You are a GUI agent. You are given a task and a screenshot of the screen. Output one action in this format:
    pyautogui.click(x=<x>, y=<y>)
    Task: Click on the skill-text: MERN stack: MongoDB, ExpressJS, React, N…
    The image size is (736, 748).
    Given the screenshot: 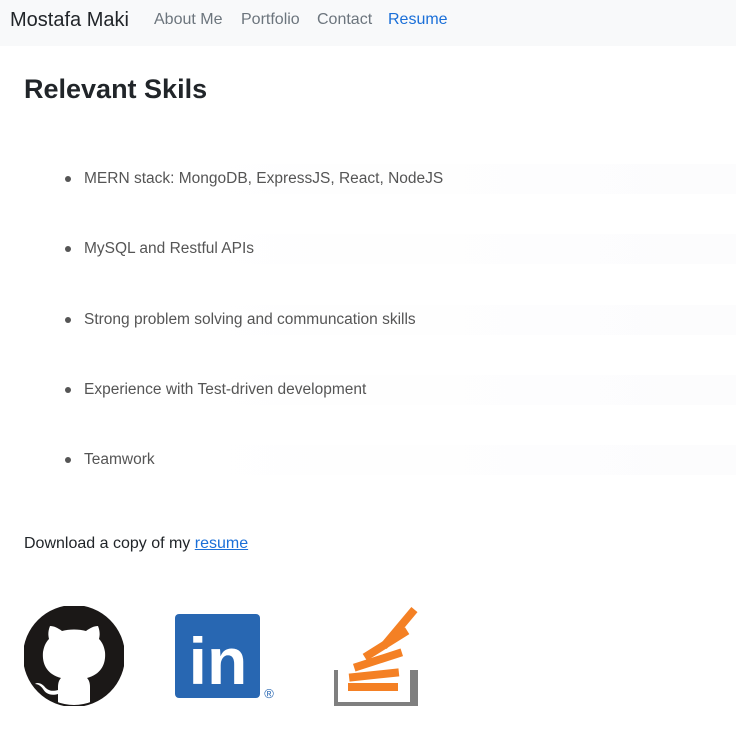 What is the action you would take?
    pyautogui.click(x=264, y=178)
    